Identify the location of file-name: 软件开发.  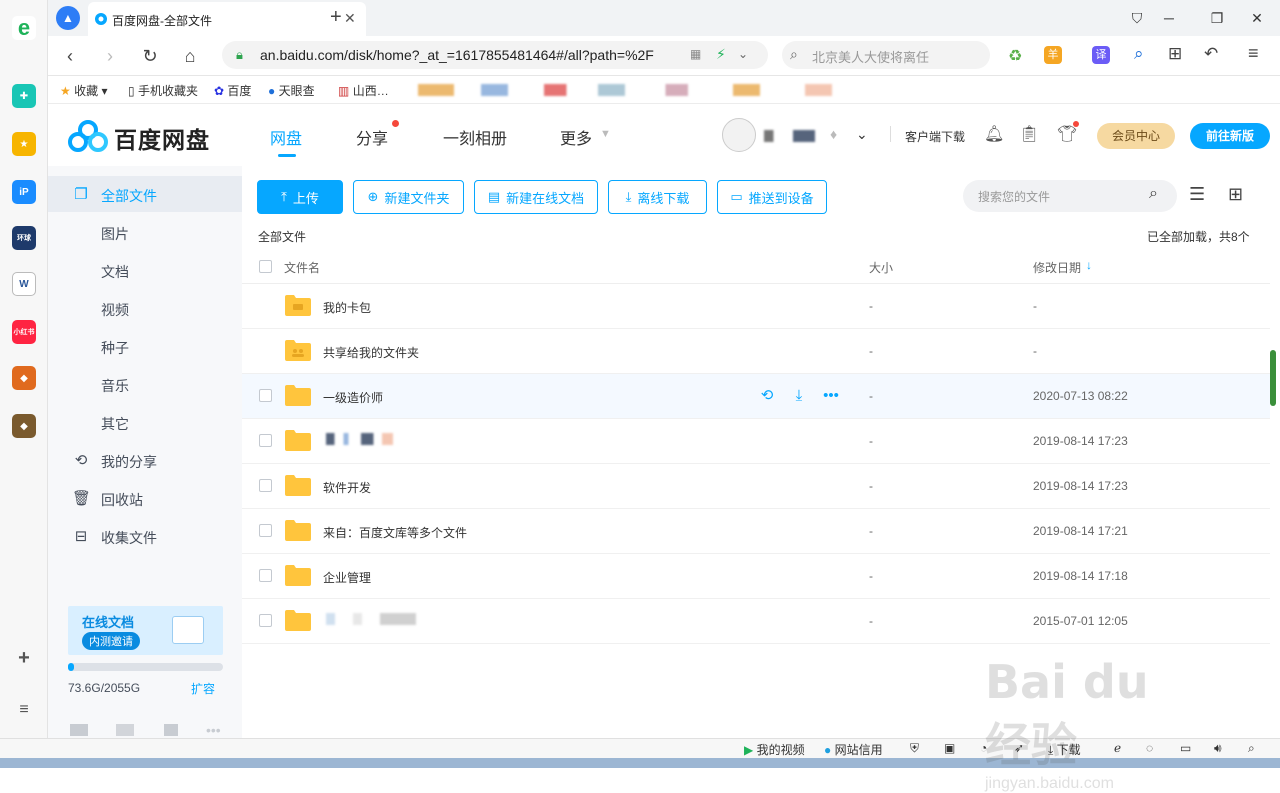
(347, 487).